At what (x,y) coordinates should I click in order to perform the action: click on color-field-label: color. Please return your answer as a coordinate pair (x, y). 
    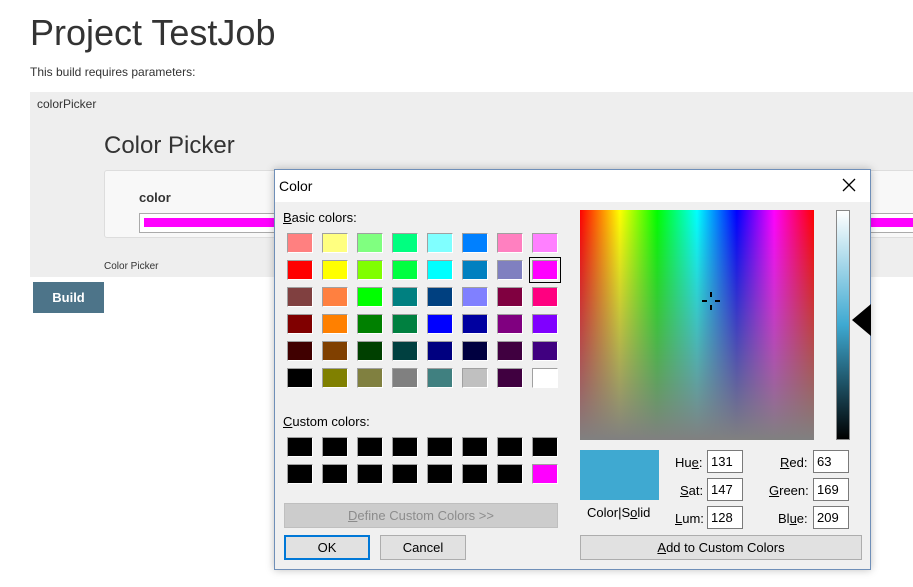
    Looking at the image, I should click on (155, 197).